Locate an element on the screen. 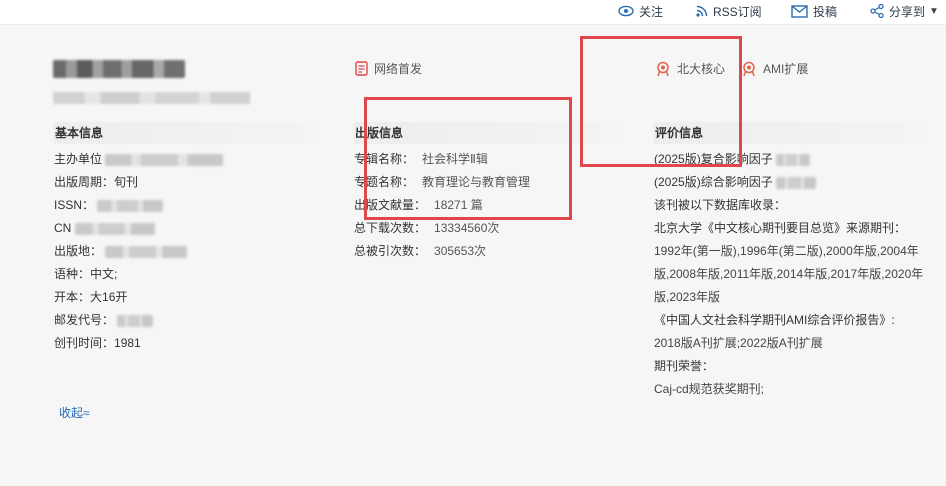  ami-extension-badge: AMI扩展 is located at coordinates (774, 68).